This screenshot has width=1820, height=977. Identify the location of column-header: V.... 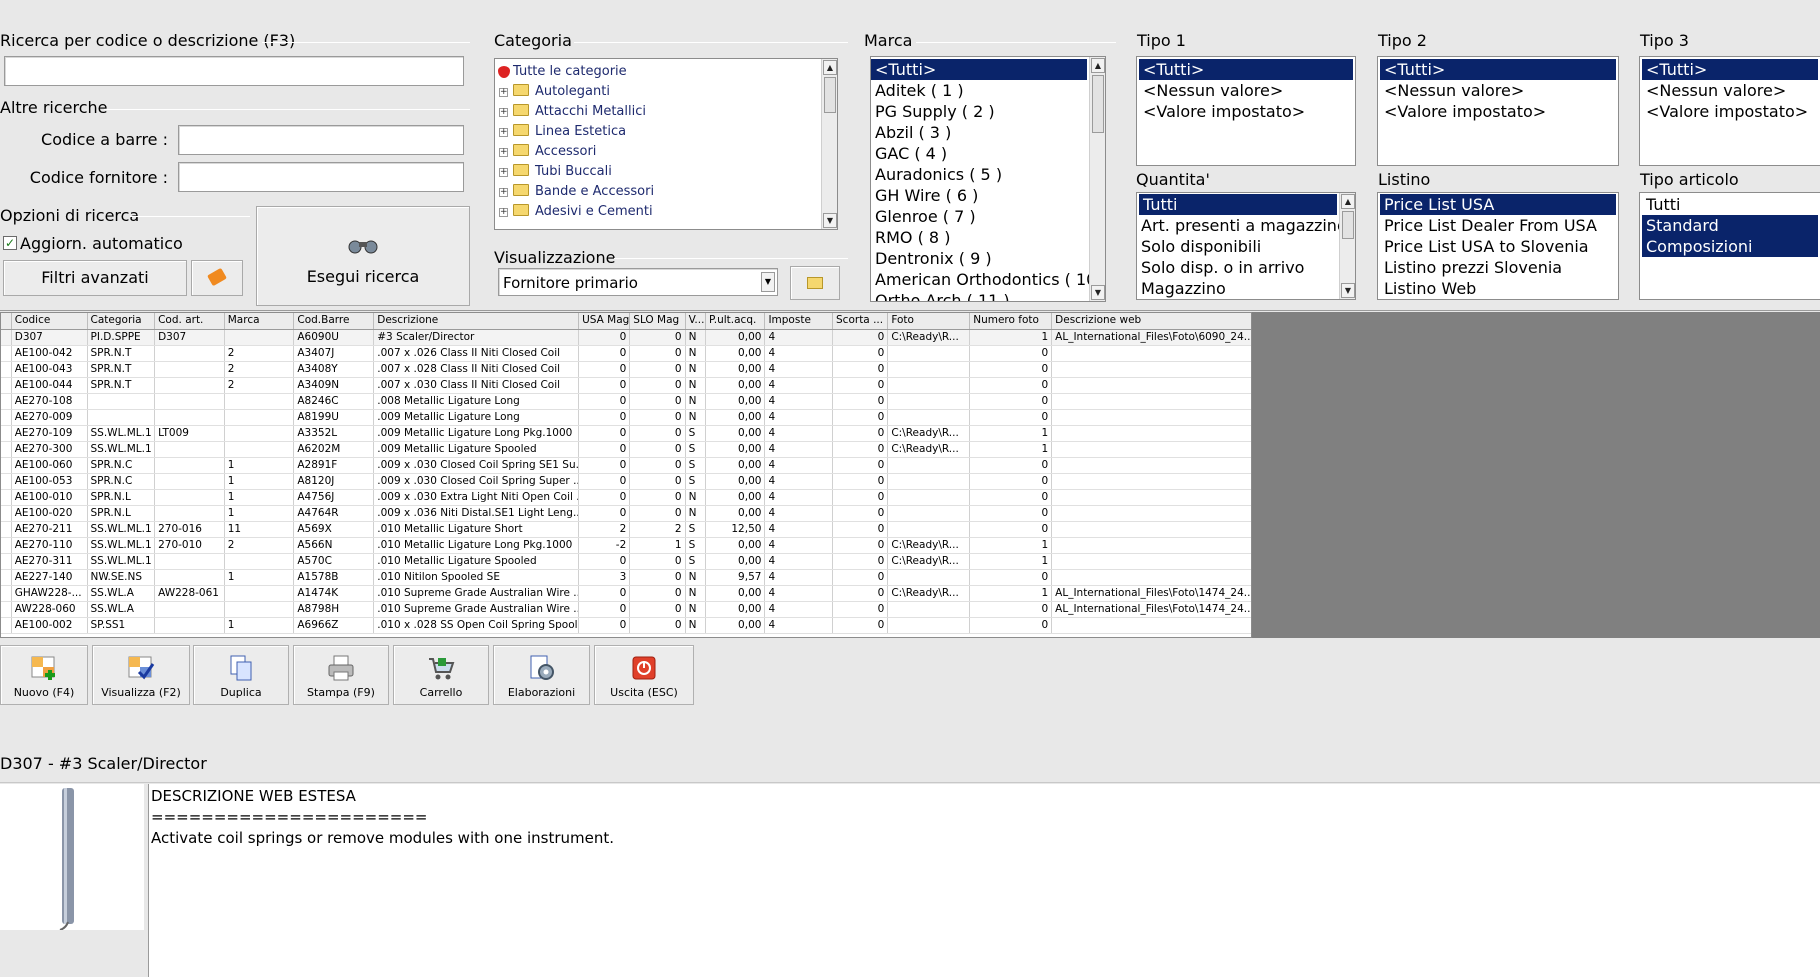
(696, 321).